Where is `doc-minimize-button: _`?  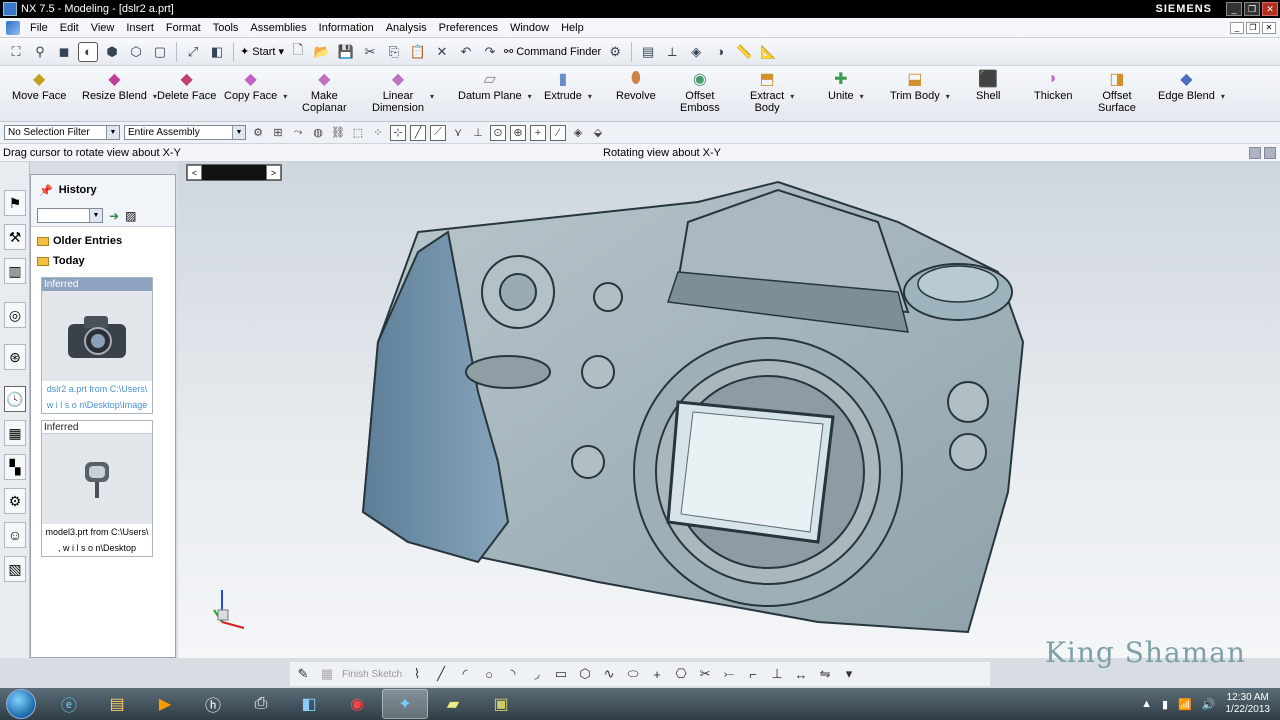
doc-minimize-button: _ is located at coordinates (1237, 27).